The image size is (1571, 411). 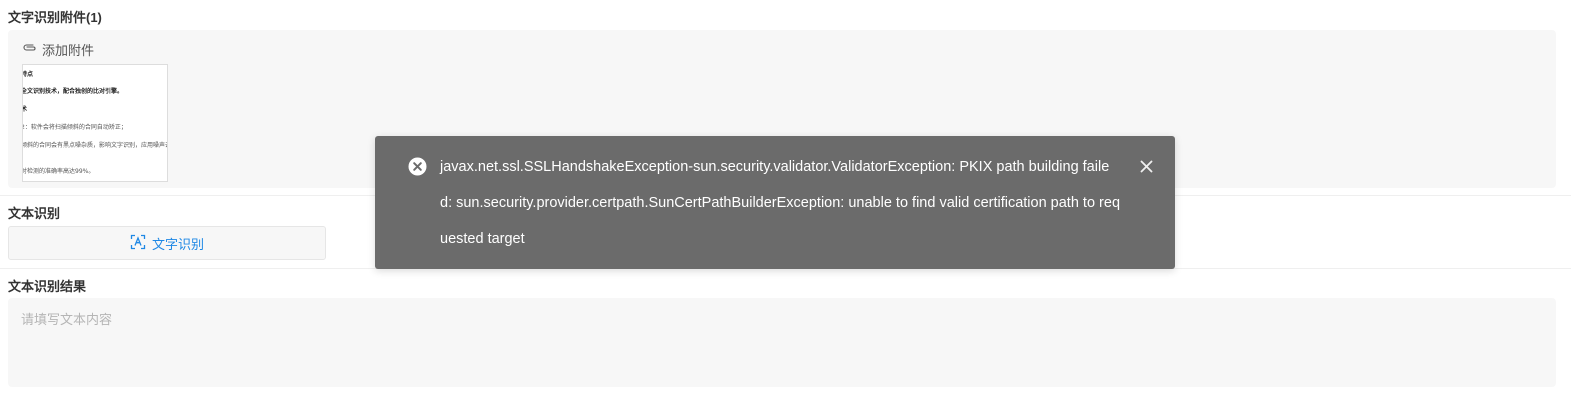 I want to click on add-attachment-button: 添加附件, so click(x=58, y=49).